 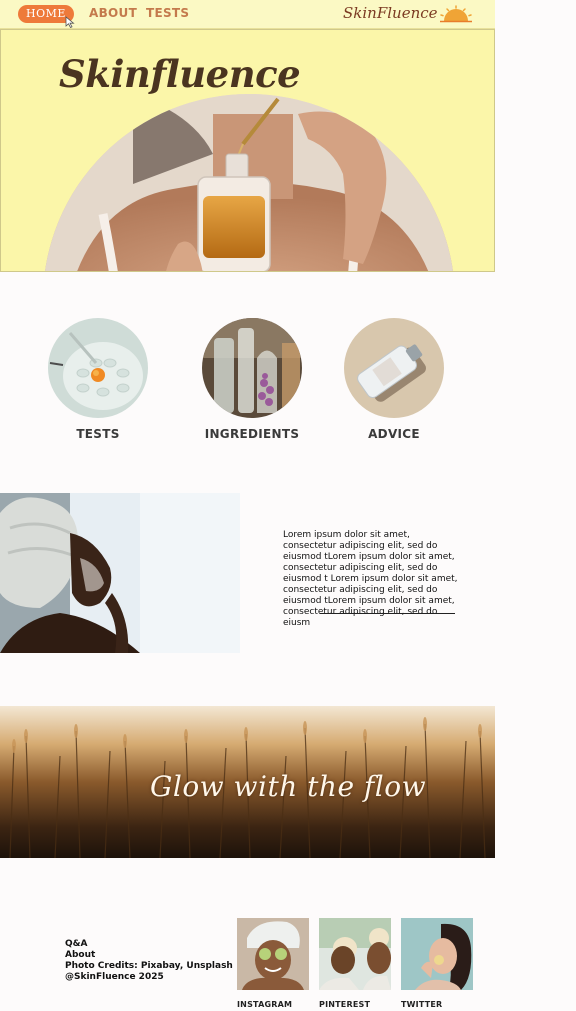 What do you see at coordinates (149, 966) in the screenshot?
I see `footer-photo-credits: Photo Credits: Pixabay, Unsplash` at bounding box center [149, 966].